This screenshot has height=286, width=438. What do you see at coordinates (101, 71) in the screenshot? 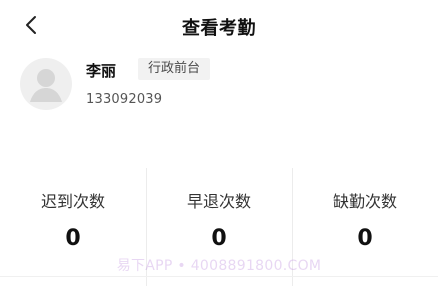
I see `user-name: 李丽` at bounding box center [101, 71].